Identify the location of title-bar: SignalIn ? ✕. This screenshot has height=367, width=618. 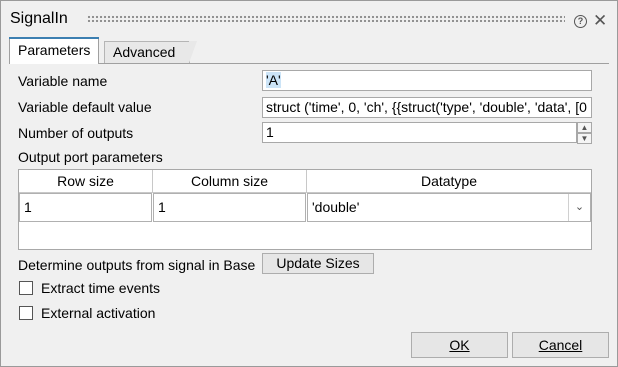
(309, 18).